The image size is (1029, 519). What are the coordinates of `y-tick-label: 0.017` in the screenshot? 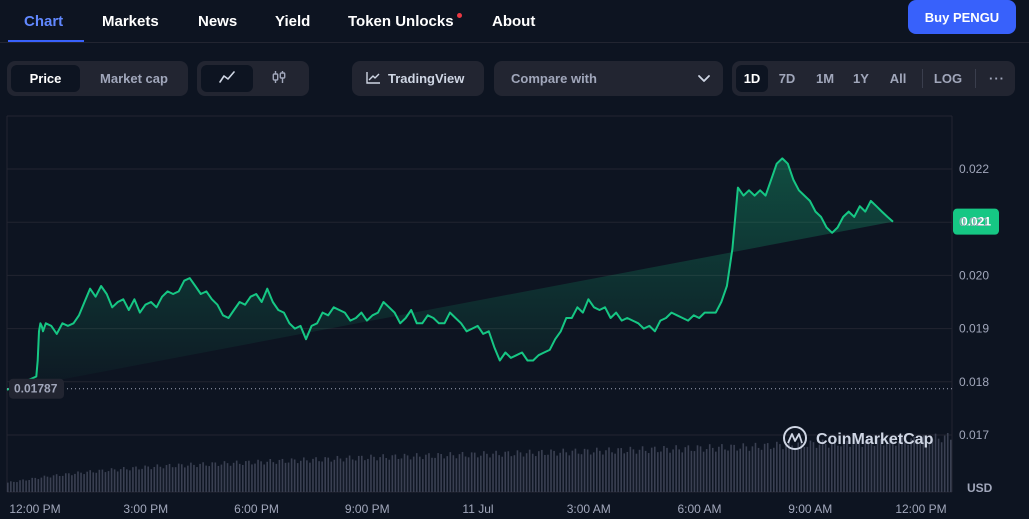 It's located at (974, 435).